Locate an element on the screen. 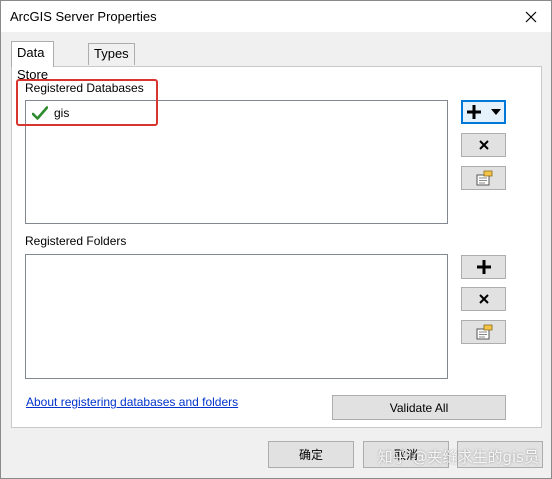 This screenshot has width=552, height=479. title-bar: ArcGIS Server Properties is located at coordinates (276, 16).